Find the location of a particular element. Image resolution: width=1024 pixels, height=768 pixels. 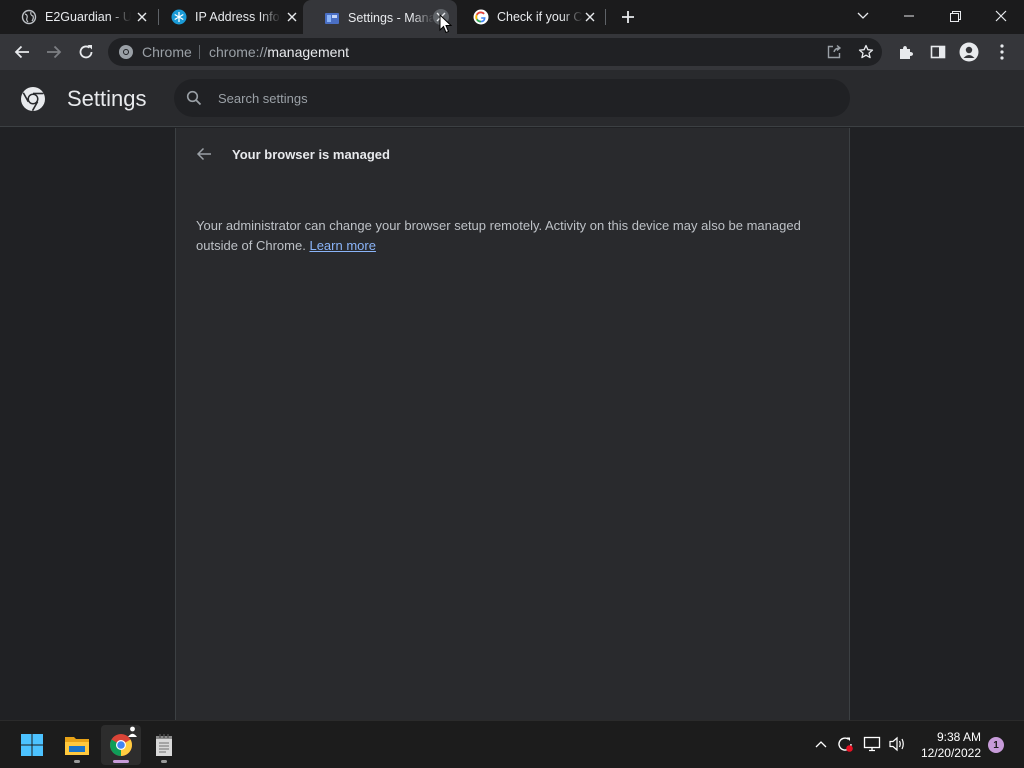

chrome-chip-label: Chrome is located at coordinates (167, 52).